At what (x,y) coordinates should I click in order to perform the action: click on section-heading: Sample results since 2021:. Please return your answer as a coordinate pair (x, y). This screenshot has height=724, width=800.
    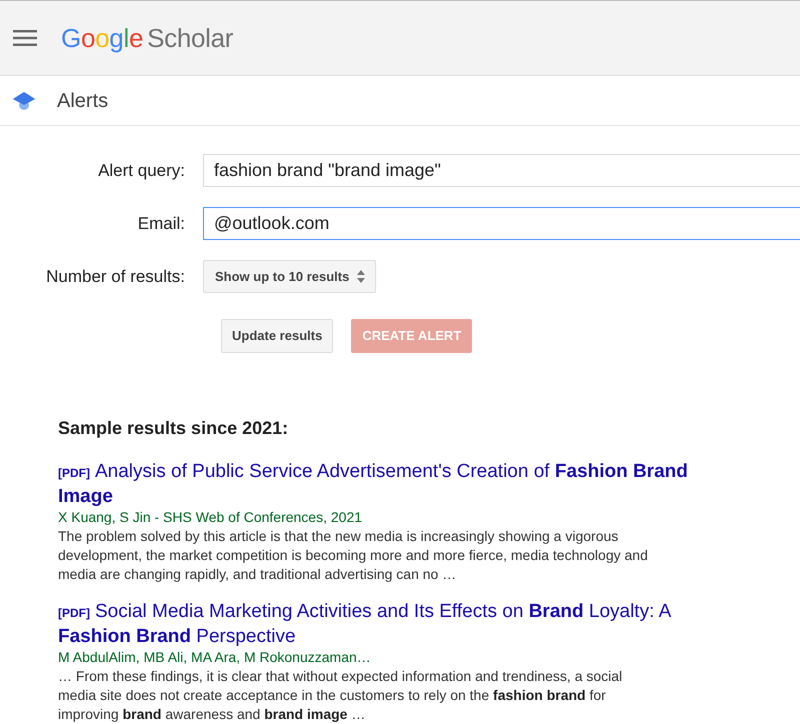
    Looking at the image, I should click on (174, 428).